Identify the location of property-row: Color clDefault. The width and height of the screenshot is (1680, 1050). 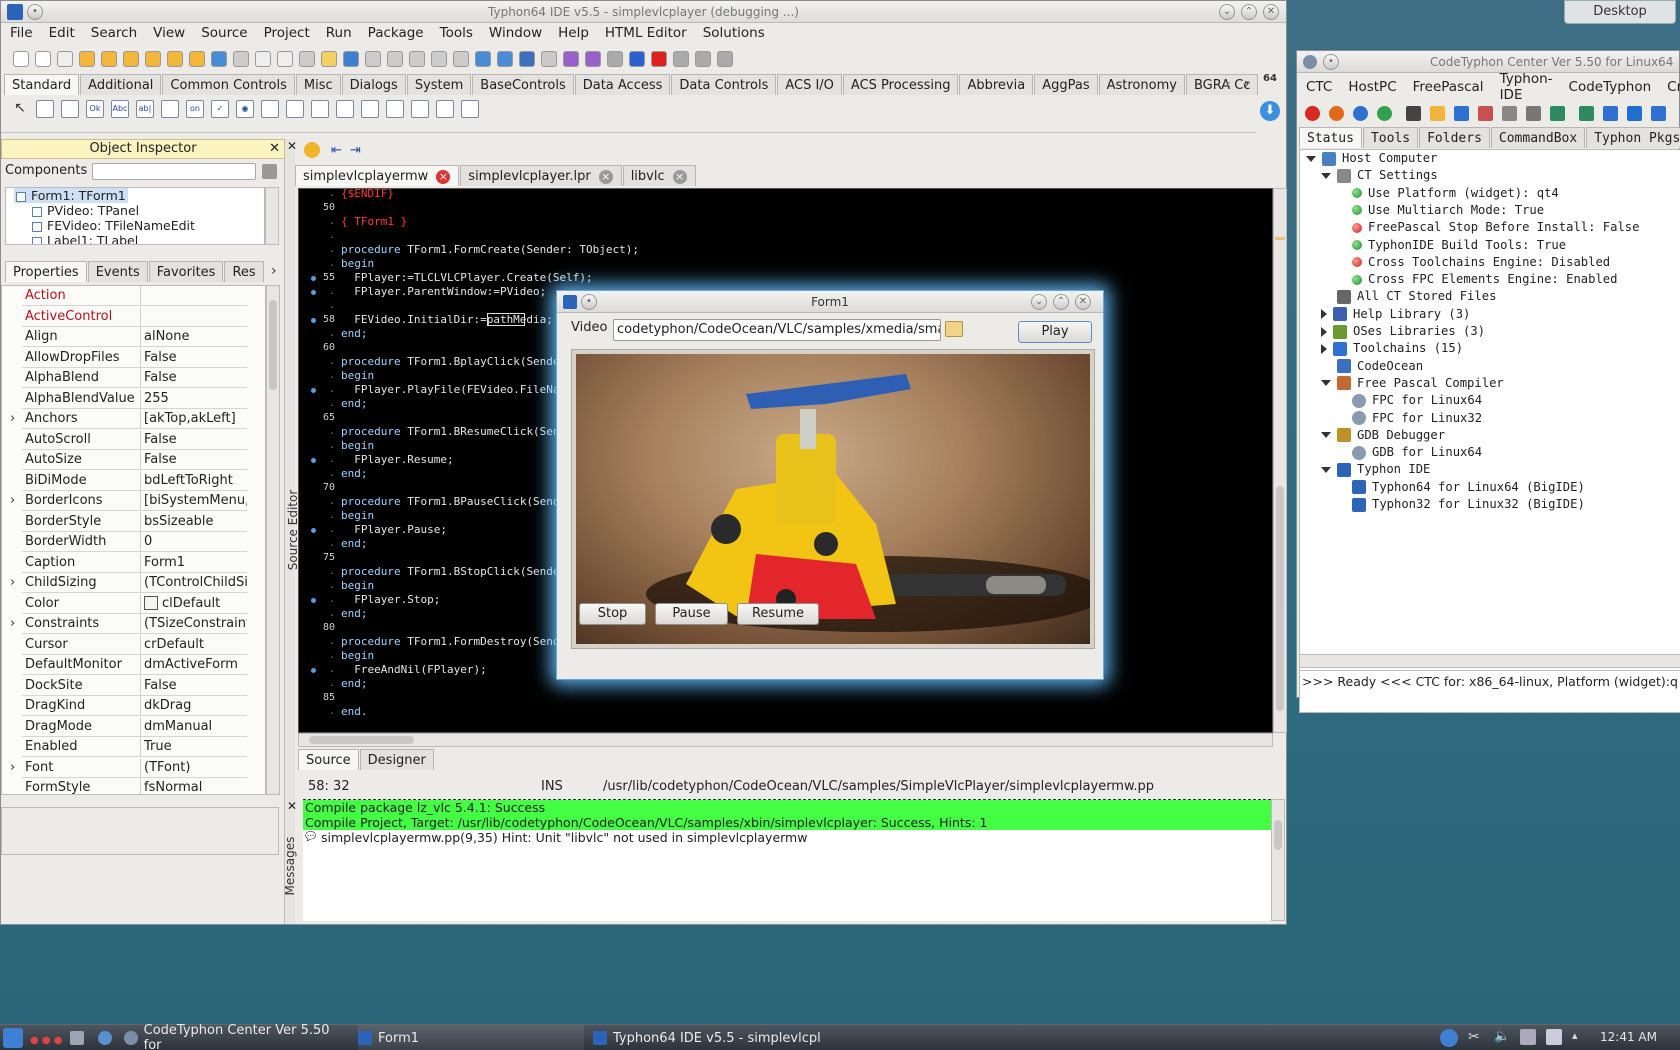
(134, 603).